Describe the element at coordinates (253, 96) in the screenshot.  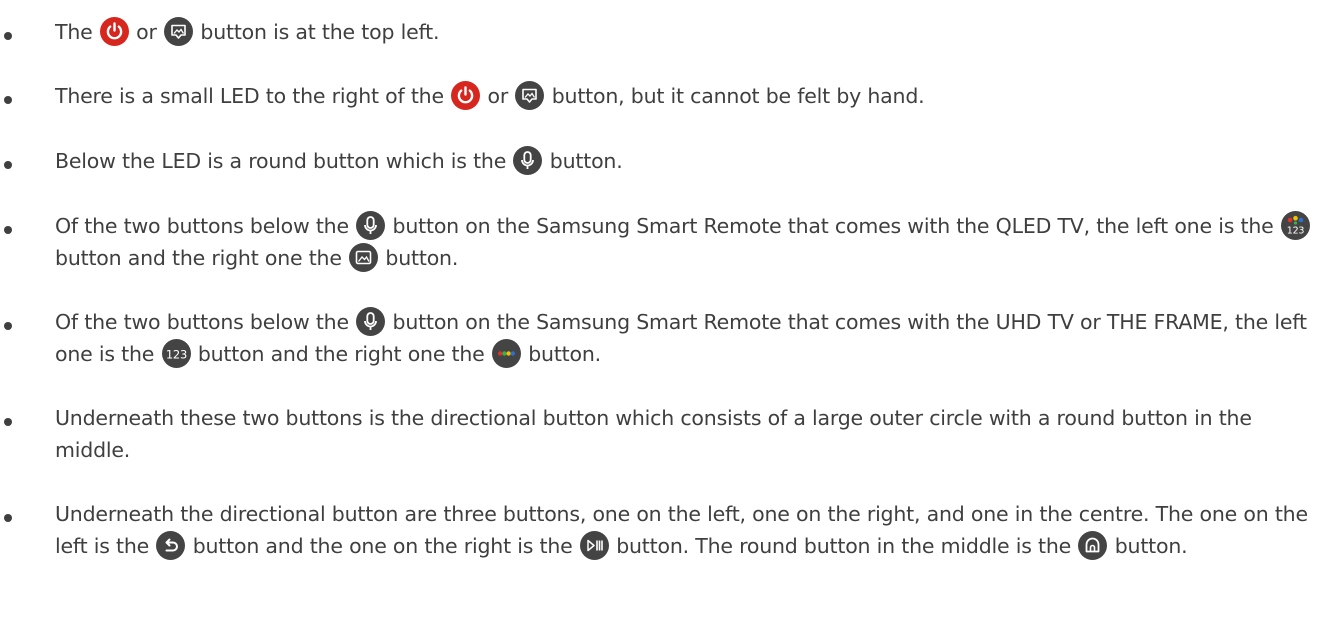
I see `text-segment: There is a small LED to the right of the` at that location.